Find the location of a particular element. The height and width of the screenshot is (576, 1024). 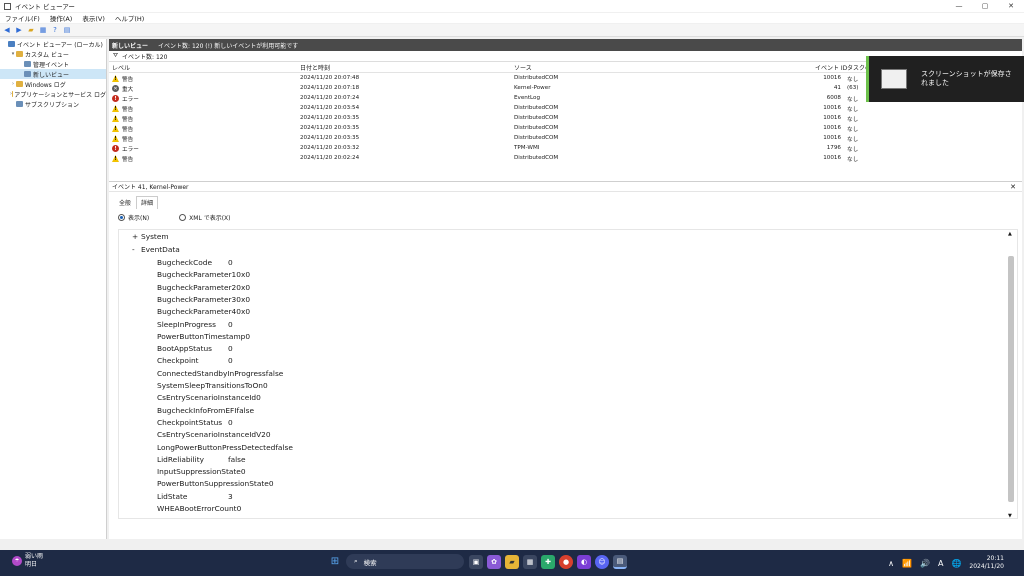

filter-count: イベント数: 120 is located at coordinates (145, 57).